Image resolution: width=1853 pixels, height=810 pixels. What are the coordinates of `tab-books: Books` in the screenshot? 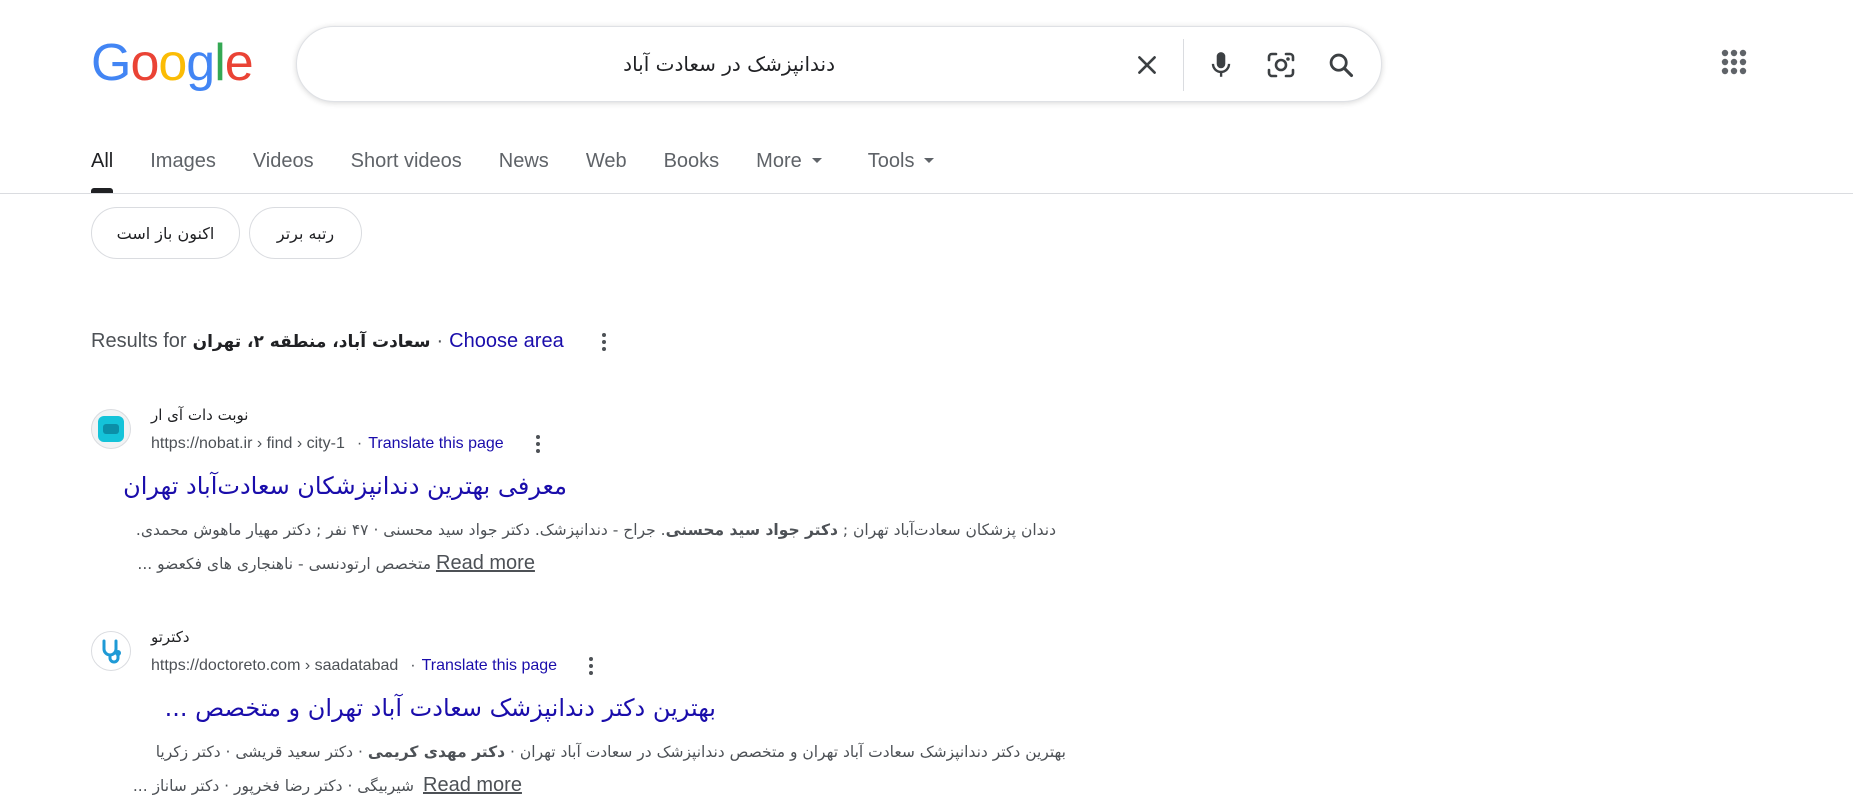 It's located at (692, 172).